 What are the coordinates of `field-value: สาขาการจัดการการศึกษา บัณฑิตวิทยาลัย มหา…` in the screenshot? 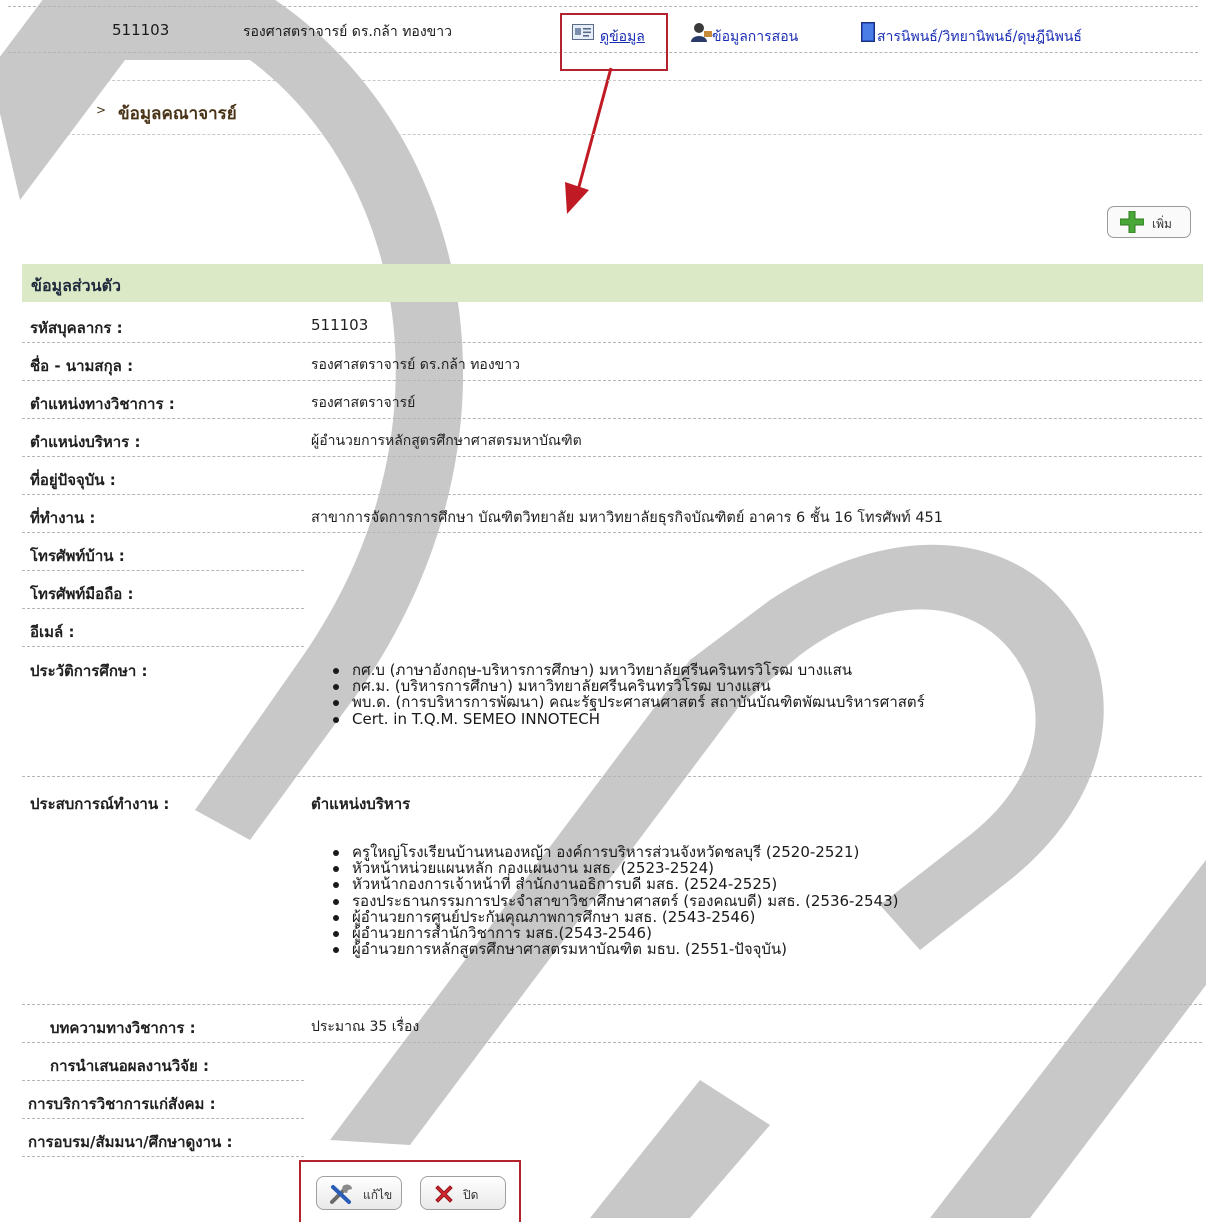 It's located at (627, 518).